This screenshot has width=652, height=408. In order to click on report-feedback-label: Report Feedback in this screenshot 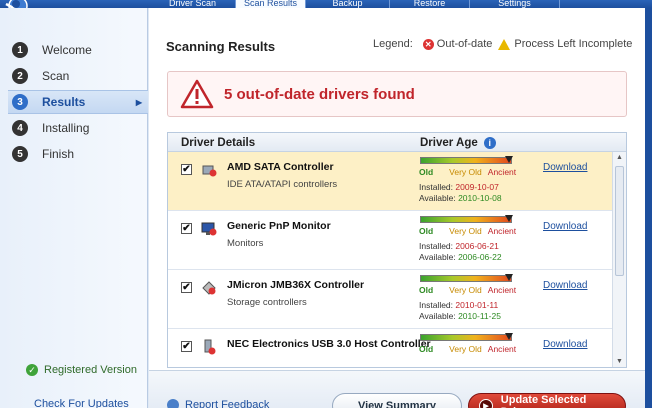, I will do `click(227, 403)`.